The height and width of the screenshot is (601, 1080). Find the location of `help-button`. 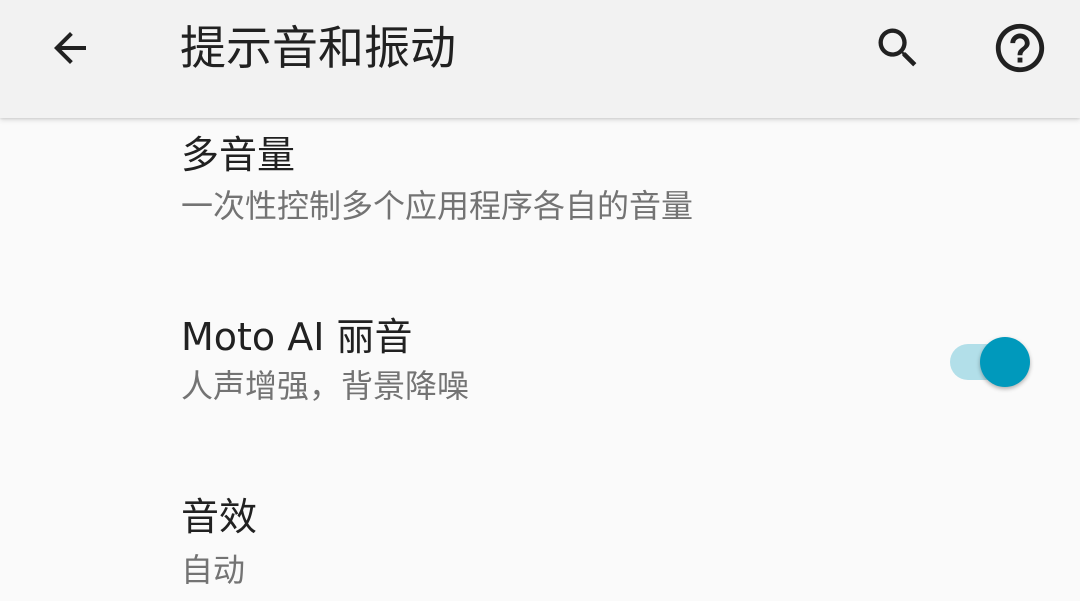

help-button is located at coordinates (1020, 48).